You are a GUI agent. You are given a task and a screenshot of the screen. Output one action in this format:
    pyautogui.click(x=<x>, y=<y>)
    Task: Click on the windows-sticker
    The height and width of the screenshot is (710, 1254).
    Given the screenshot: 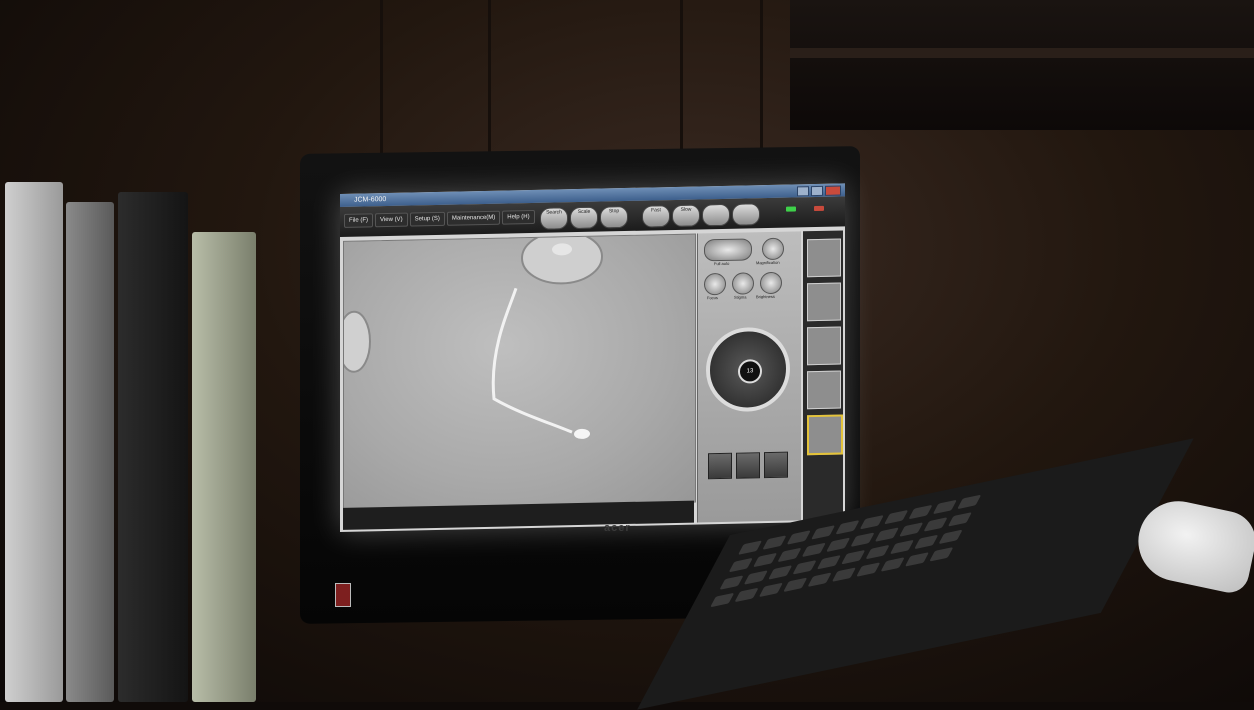 What is the action you would take?
    pyautogui.click(x=343, y=595)
    